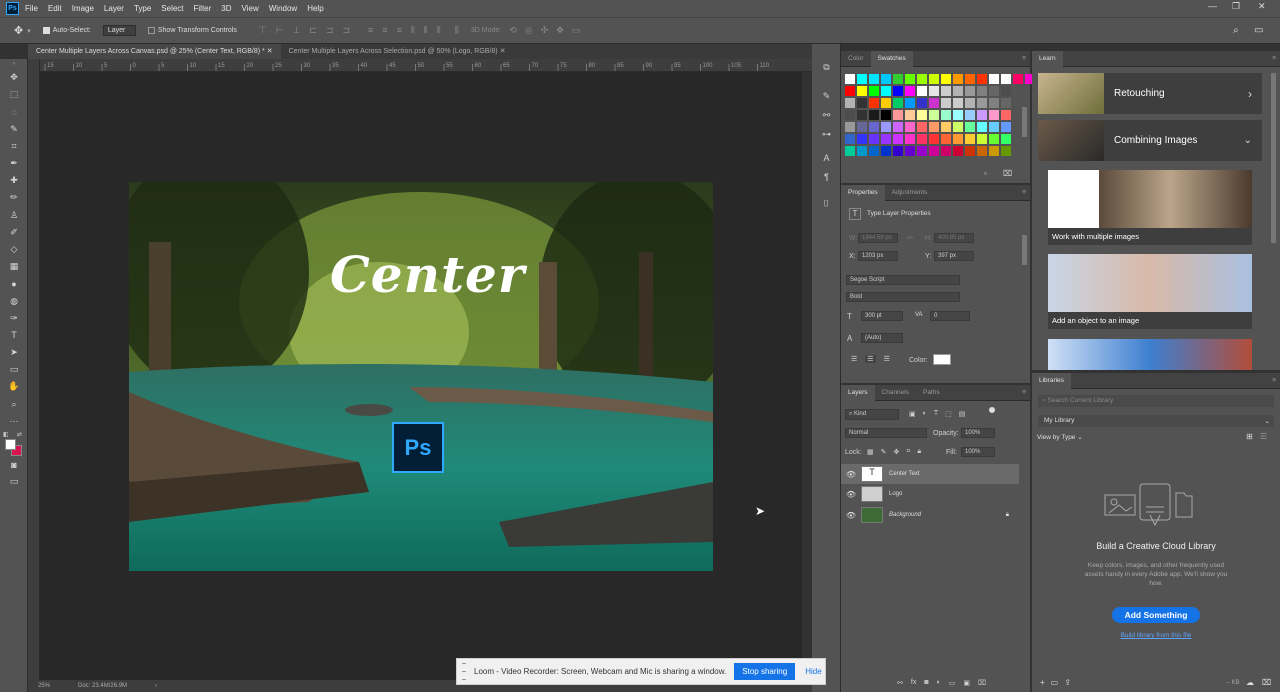 This screenshot has height=692, width=1280. I want to click on tab-layers: Layers, so click(858, 392).